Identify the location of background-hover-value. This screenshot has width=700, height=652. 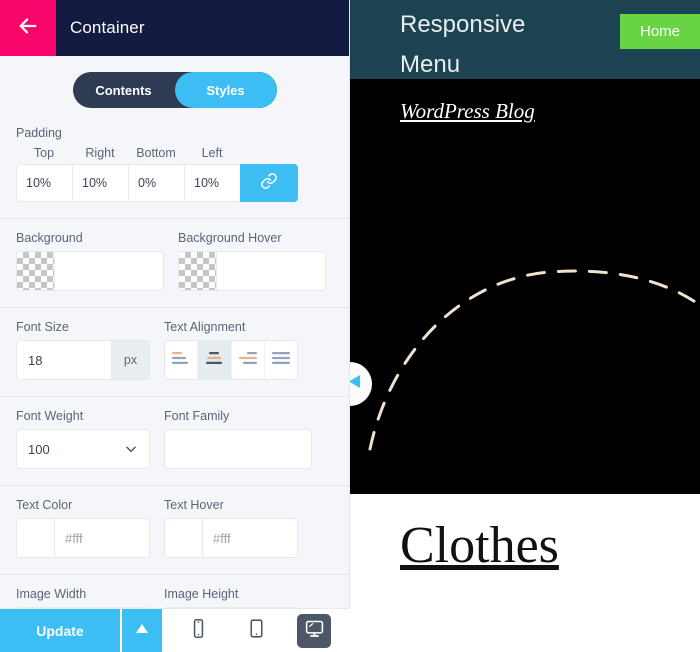
(271, 271).